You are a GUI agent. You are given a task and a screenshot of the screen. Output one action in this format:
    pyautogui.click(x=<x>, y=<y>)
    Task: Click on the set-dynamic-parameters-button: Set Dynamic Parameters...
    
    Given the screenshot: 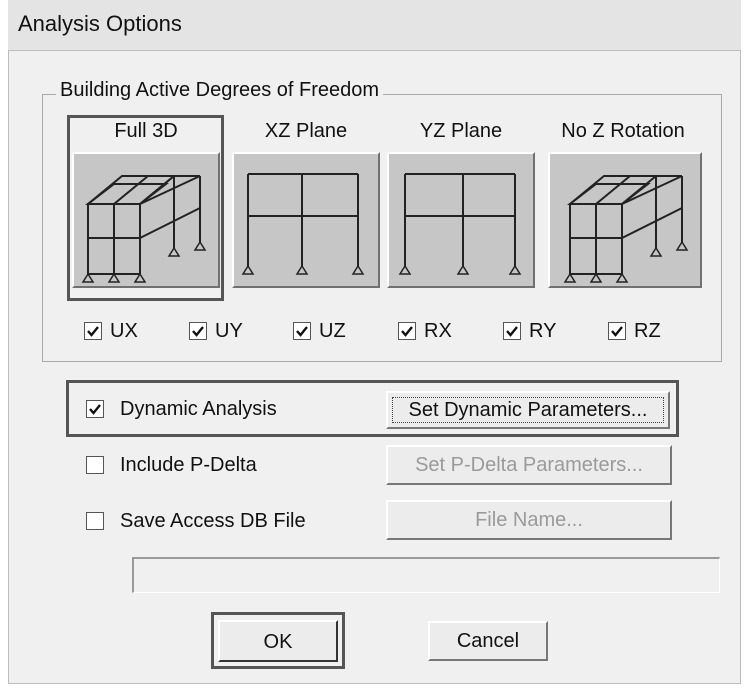 What is the action you would take?
    pyautogui.click(x=528, y=410)
    